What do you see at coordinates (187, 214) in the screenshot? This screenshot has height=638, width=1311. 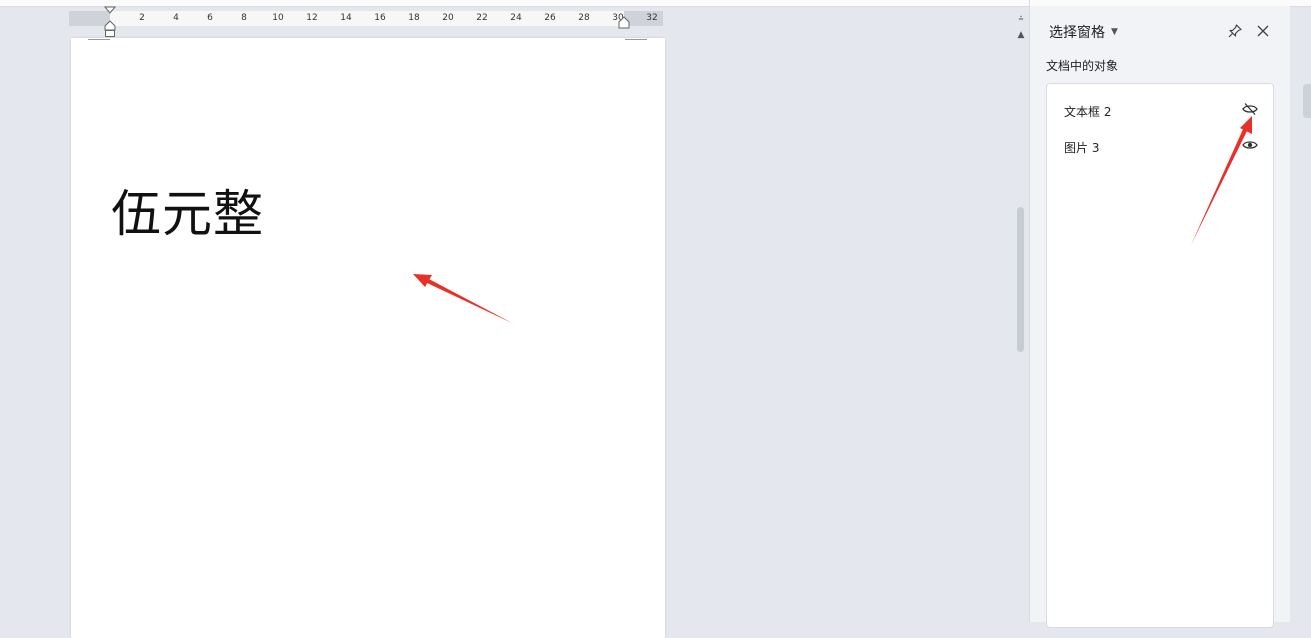 I see `document-text: 伍元整` at bounding box center [187, 214].